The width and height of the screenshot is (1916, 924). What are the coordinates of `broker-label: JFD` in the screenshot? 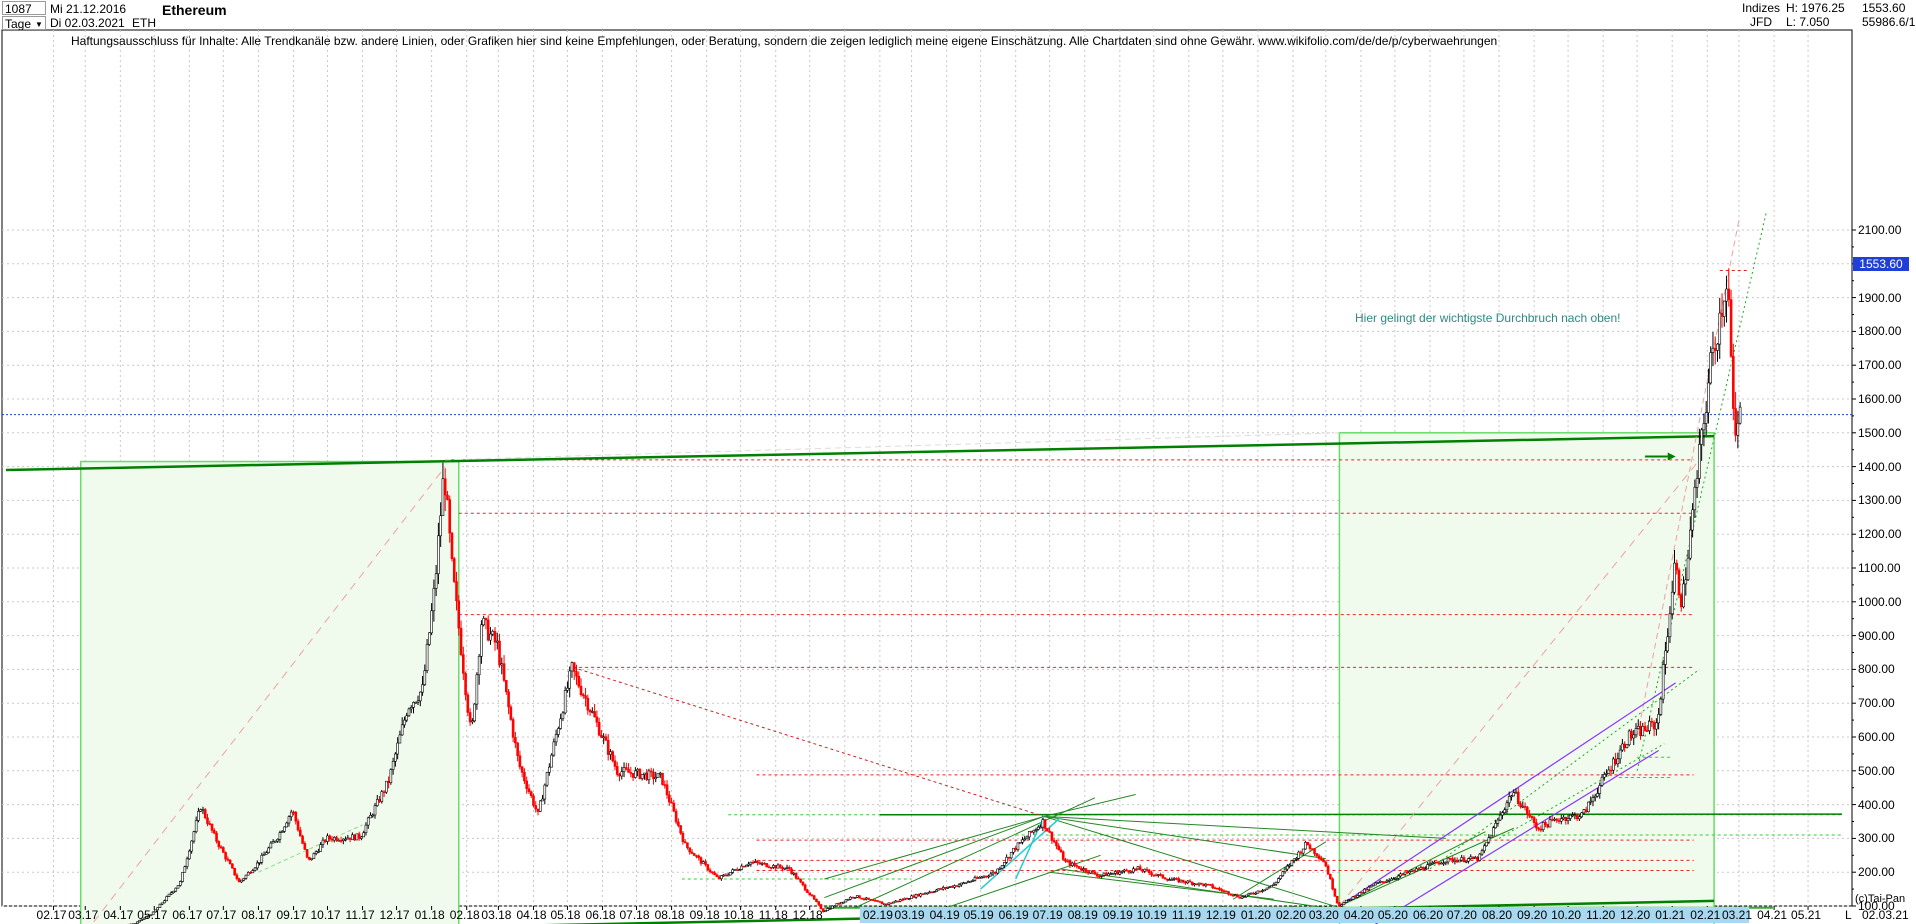 It's located at (1761, 22).